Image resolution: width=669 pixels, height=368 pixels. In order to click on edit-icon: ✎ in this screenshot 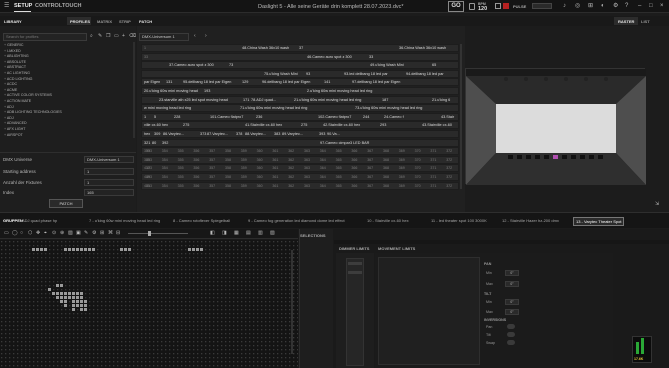, I will do `click(100, 36)`.